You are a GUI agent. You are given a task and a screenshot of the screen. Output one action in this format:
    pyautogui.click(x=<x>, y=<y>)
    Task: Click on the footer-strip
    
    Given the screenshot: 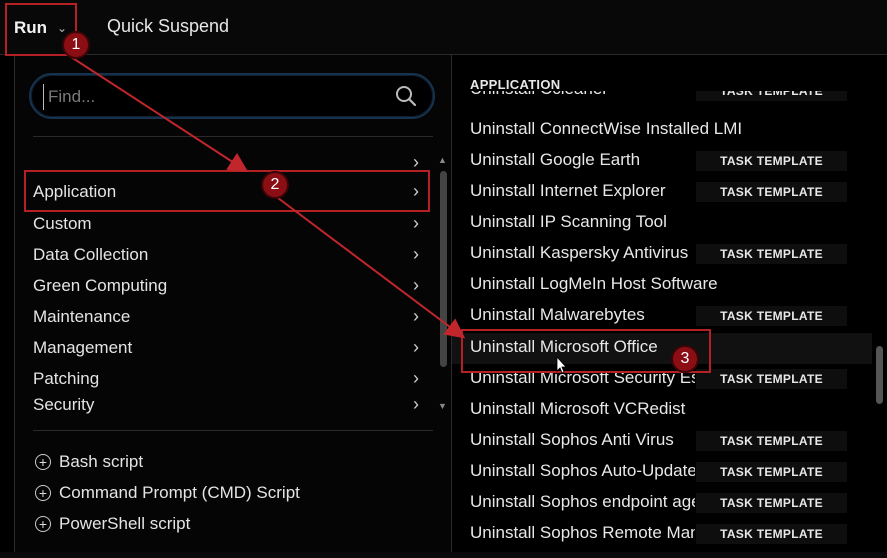 What is the action you would take?
    pyautogui.click(x=443, y=555)
    